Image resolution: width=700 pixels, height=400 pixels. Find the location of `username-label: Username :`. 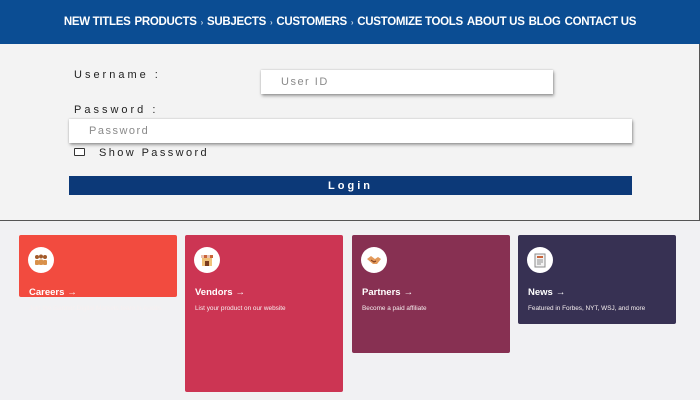

username-label: Username : is located at coordinates (117, 75).